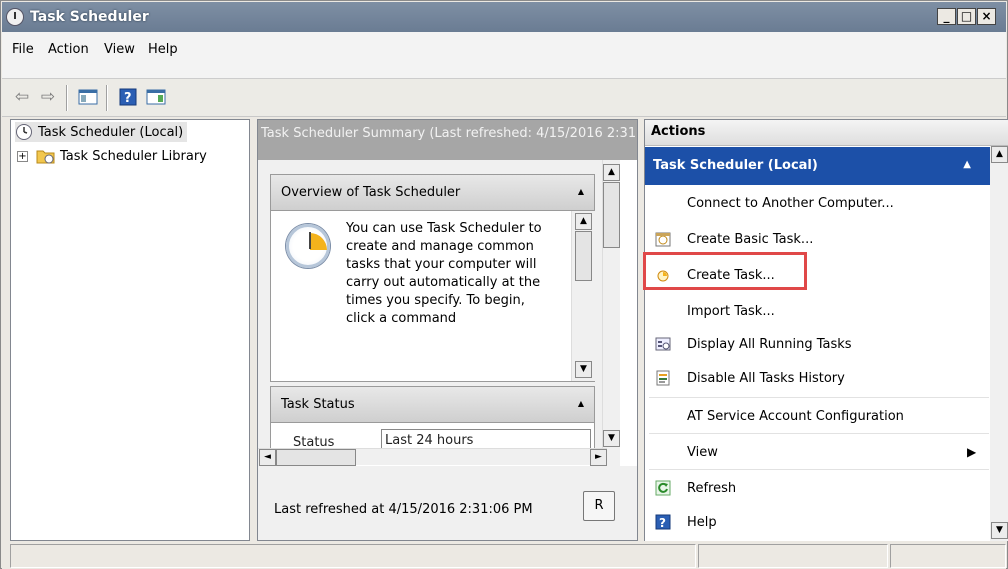  I want to click on task-status-title: Task Status, so click(318, 404).